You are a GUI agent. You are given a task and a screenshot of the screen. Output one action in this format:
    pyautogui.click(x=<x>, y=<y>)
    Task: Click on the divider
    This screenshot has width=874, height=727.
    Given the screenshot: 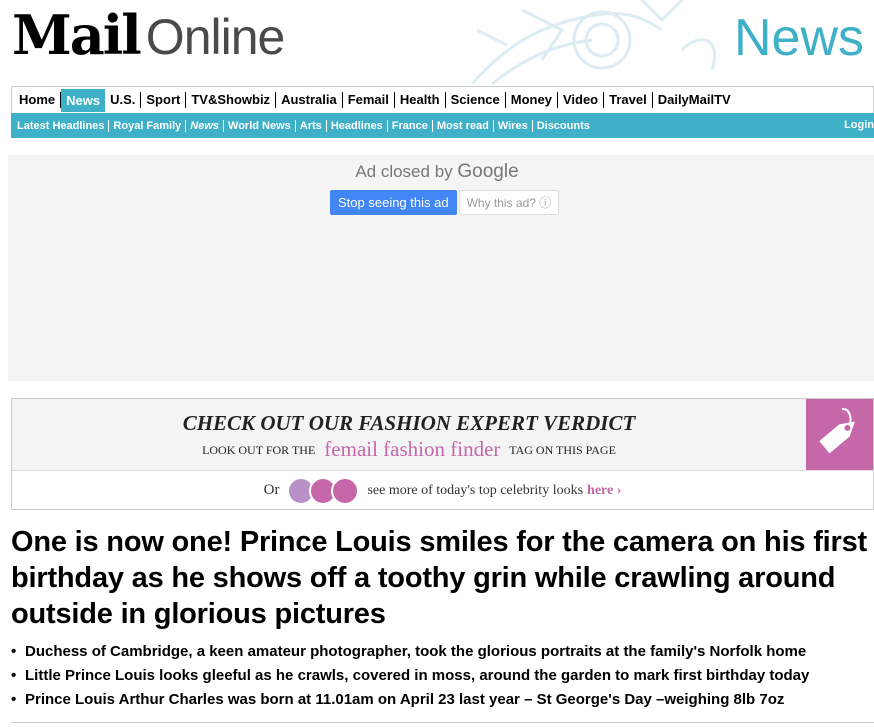 What is the action you would take?
    pyautogui.click(x=442, y=722)
    